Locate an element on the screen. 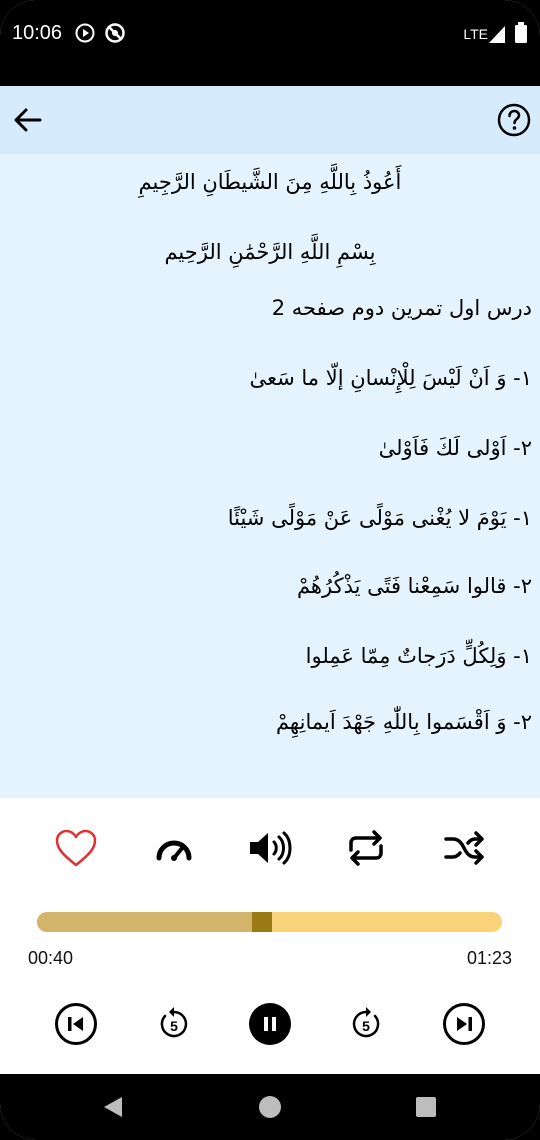  system-nav-bar is located at coordinates (270, 1107).